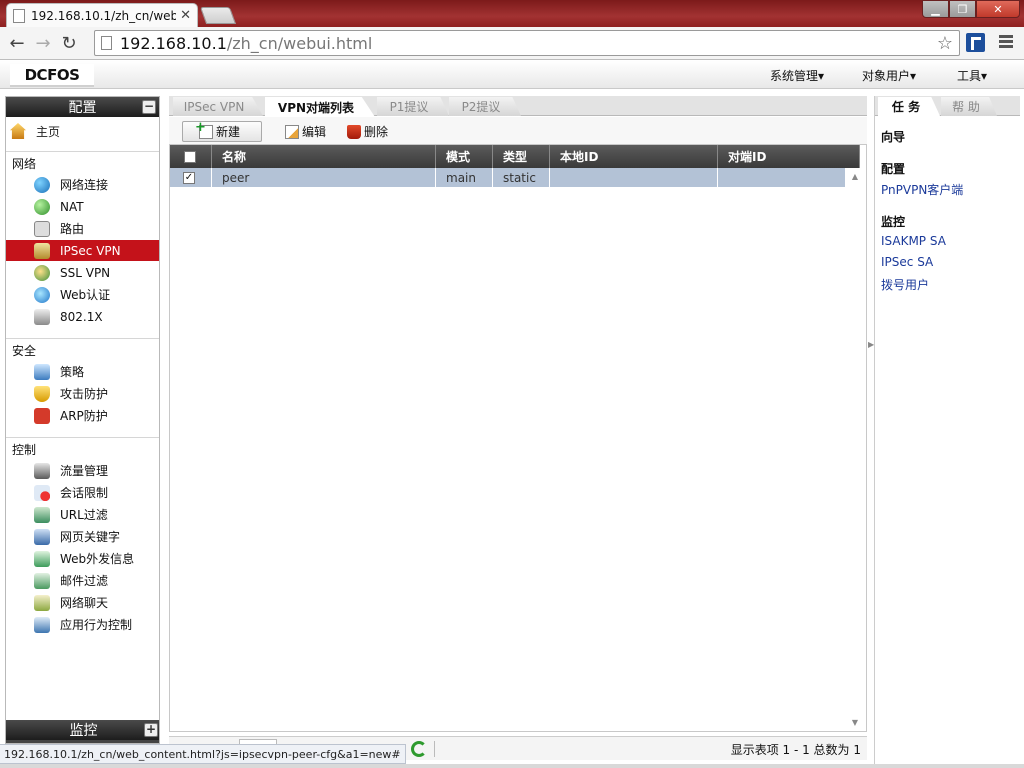 This screenshot has height=768, width=1024. What do you see at coordinates (42, 250) in the screenshot?
I see `ipsec-vpn-icon` at bounding box center [42, 250].